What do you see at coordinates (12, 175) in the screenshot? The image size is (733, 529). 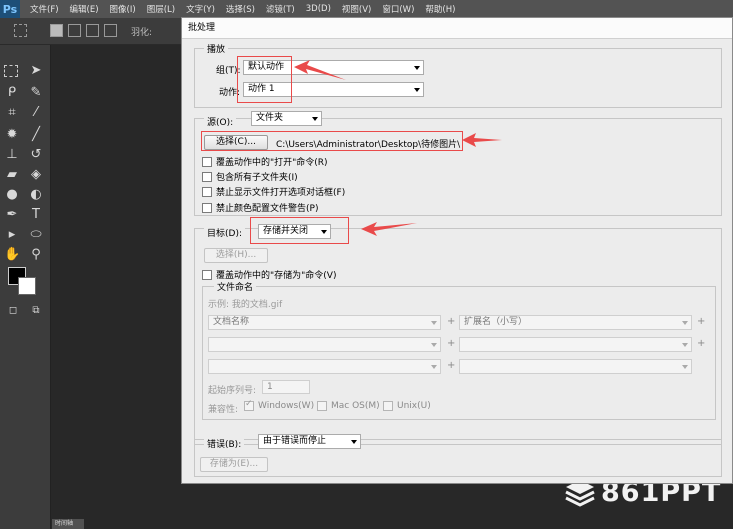 I see `eraser-tool-icon: ▰` at bounding box center [12, 175].